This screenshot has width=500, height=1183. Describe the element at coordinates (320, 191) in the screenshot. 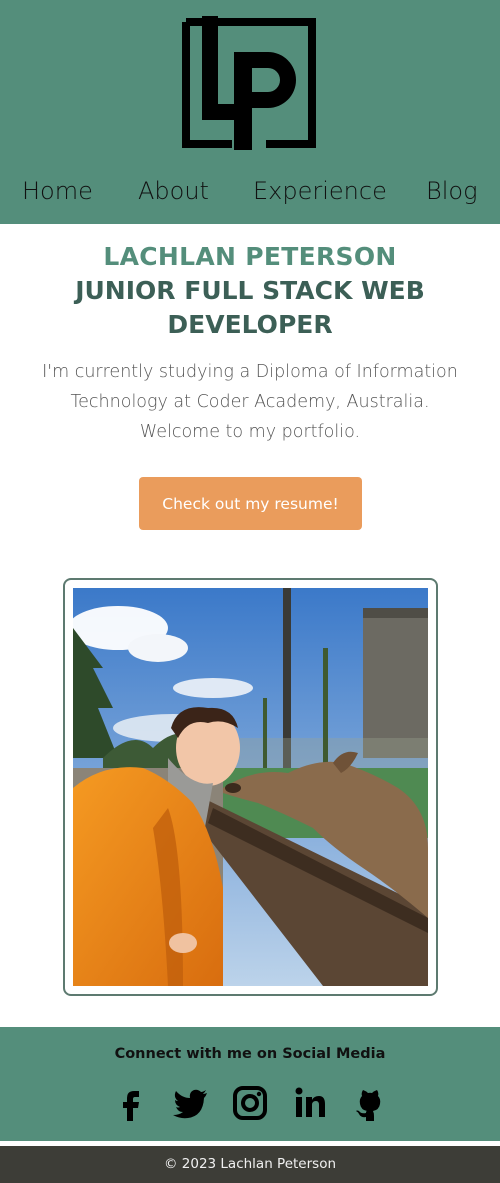

I see `nav-experience: Experience` at that location.